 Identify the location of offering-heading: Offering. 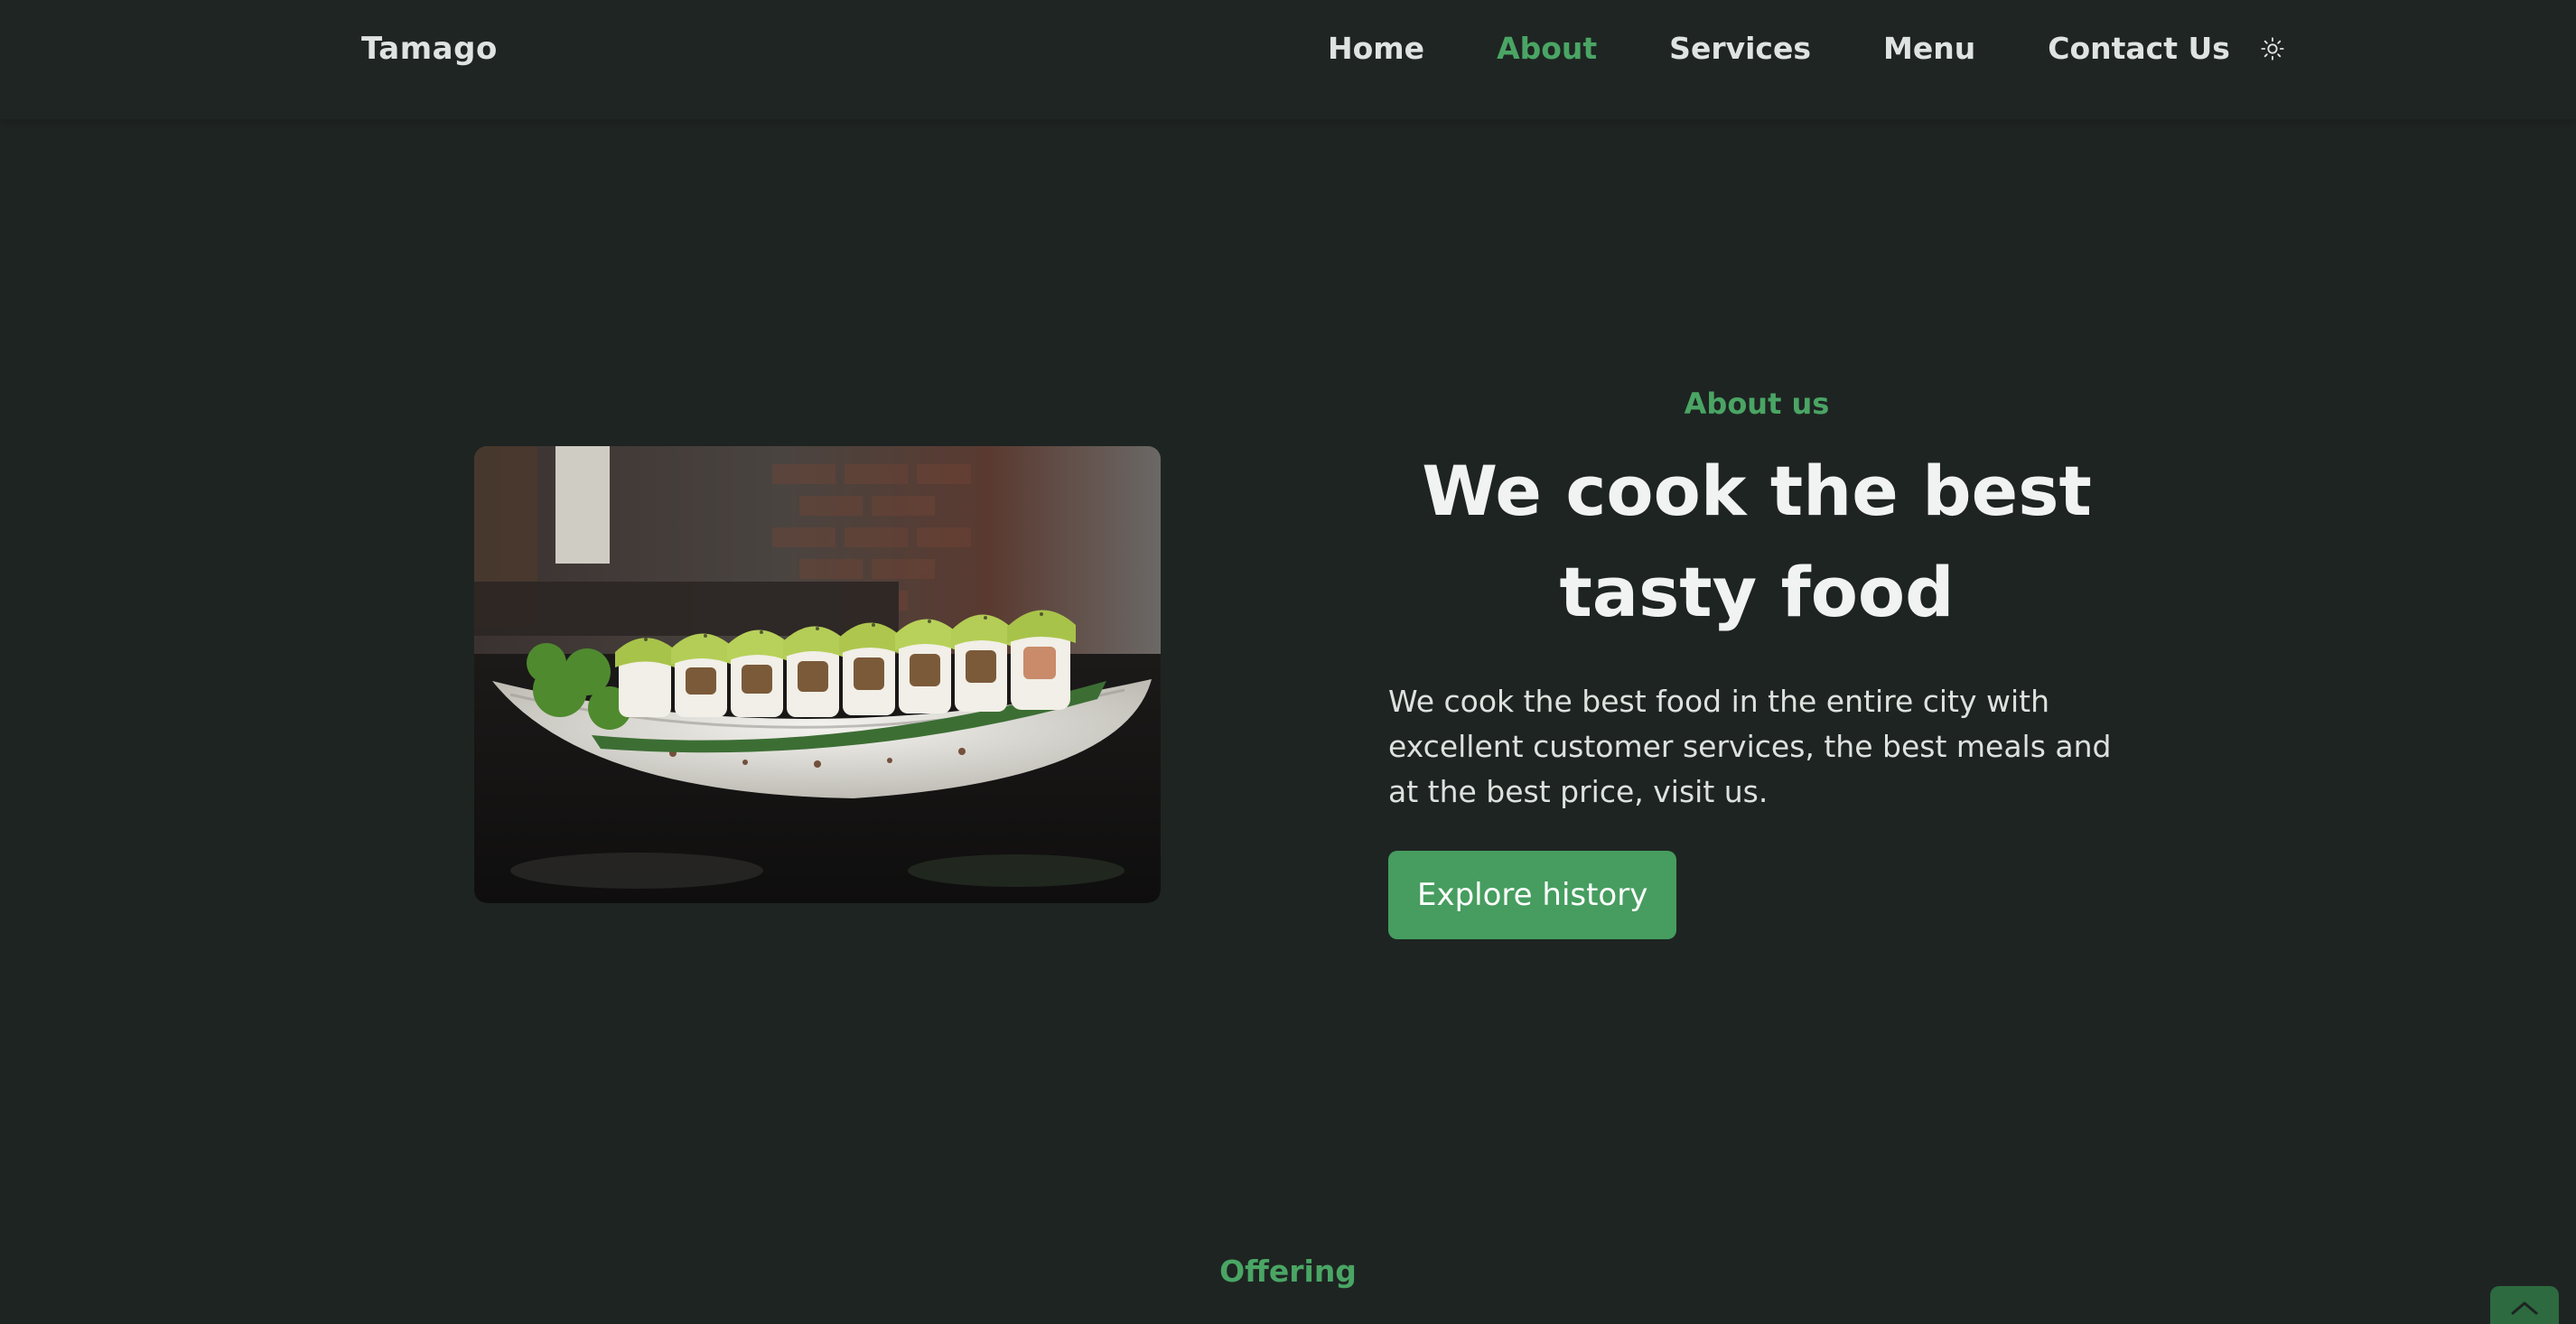
(1288, 1271).